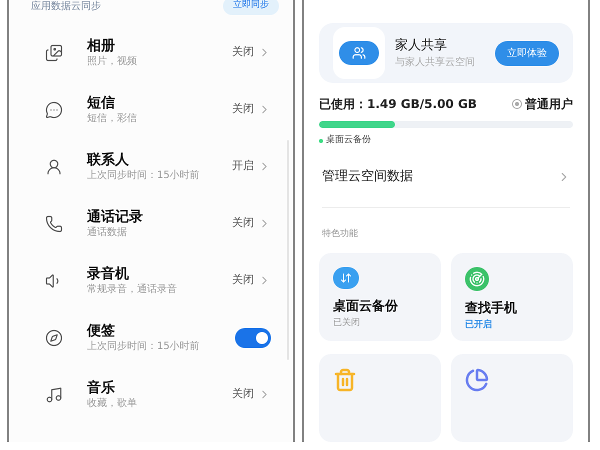 This screenshot has height=450, width=600. What do you see at coordinates (101, 331) in the screenshot?
I see `item-title: 便签` at bounding box center [101, 331].